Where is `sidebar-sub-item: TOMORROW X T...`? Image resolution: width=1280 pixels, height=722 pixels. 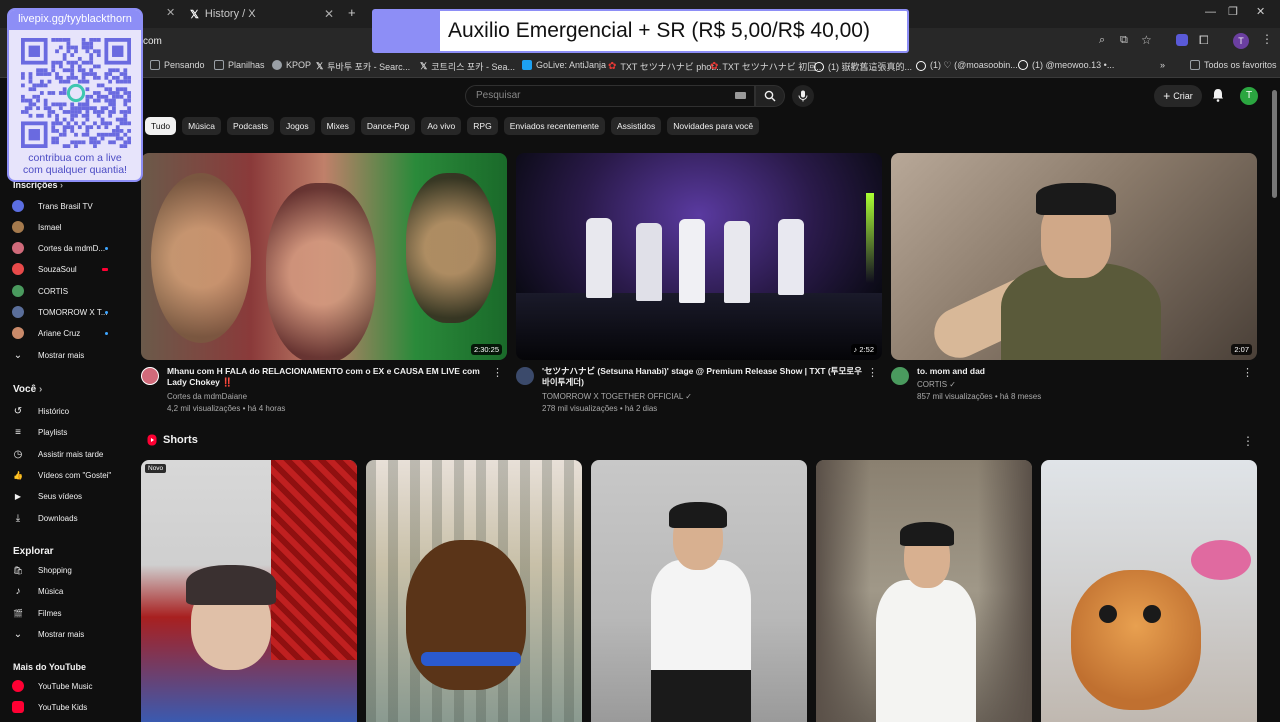
sidebar-sub-item: TOMORROW X T... is located at coordinates (67, 312).